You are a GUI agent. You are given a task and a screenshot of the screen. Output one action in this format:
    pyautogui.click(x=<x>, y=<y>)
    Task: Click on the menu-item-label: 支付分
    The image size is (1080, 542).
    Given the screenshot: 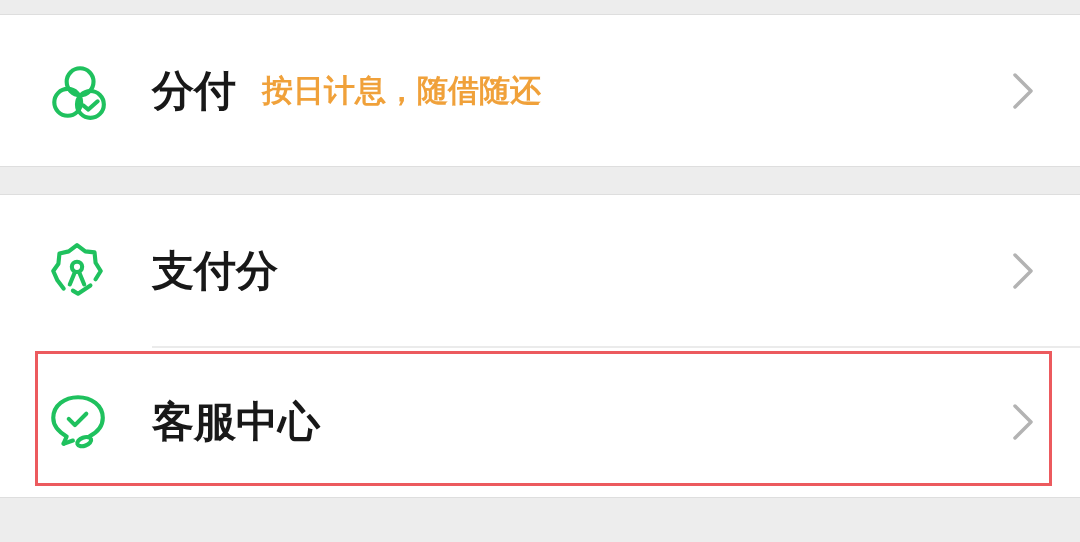 What is the action you would take?
    pyautogui.click(x=215, y=270)
    